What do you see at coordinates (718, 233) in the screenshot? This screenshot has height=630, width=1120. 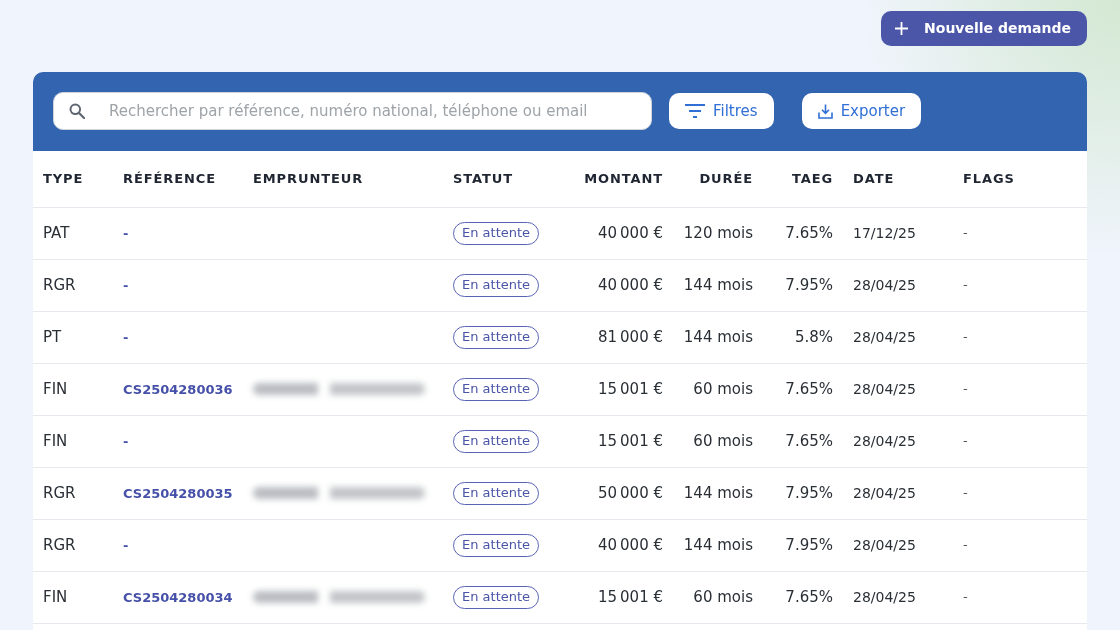 I see `duration-cell: 120 mois` at bounding box center [718, 233].